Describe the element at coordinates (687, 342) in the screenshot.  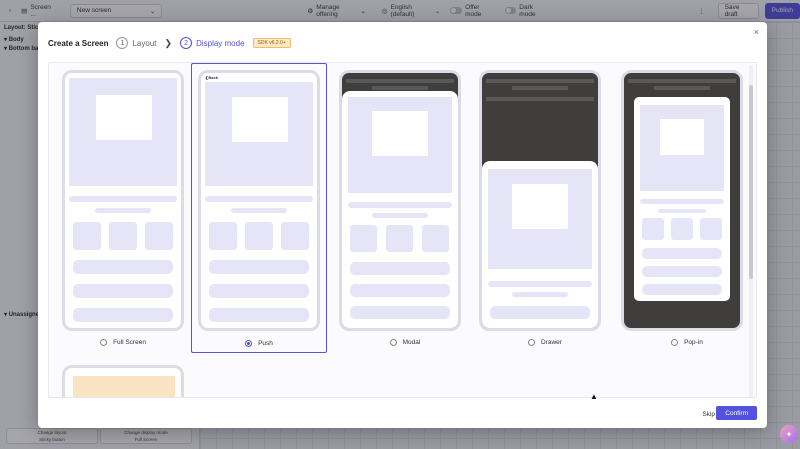
I see `option-label: Pop-in` at that location.